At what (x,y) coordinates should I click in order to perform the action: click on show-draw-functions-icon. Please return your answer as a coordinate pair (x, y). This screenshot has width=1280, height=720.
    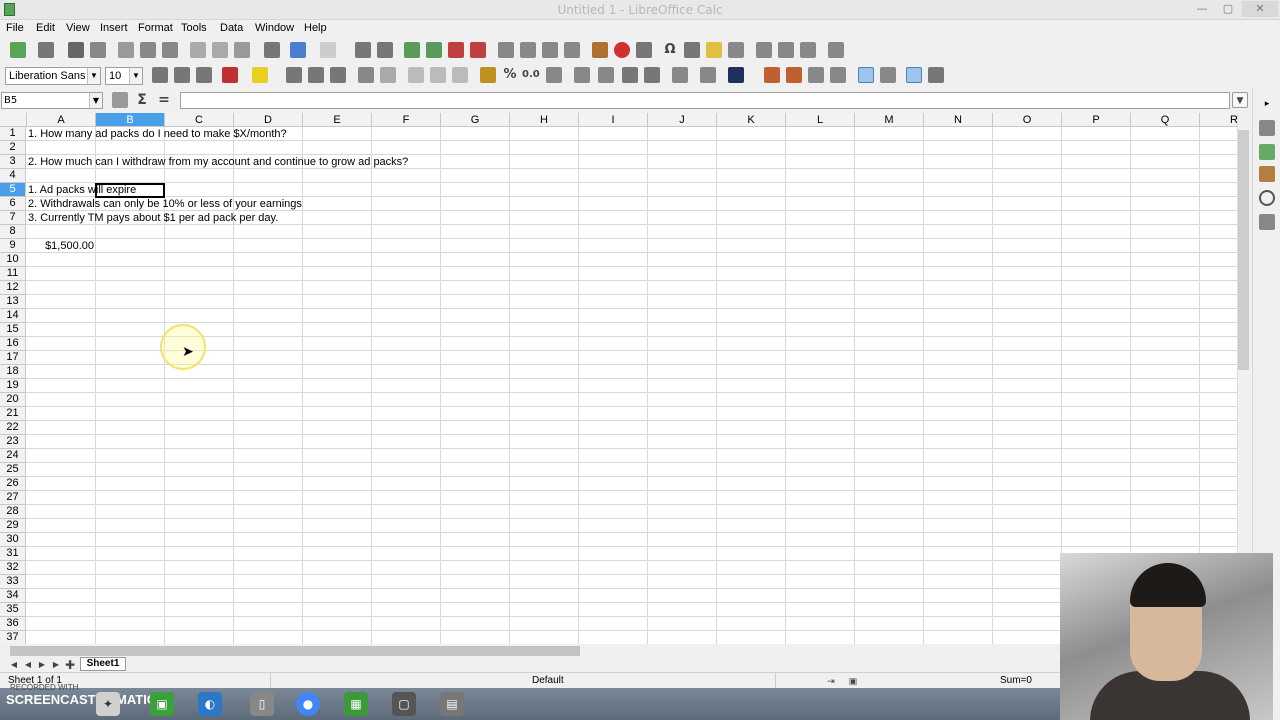
    Looking at the image, I should click on (836, 50).